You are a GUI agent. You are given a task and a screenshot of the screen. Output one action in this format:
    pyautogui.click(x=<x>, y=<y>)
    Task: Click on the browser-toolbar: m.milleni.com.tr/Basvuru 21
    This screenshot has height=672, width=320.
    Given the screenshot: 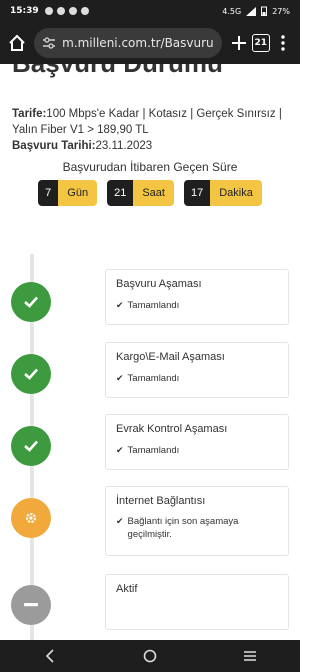 What is the action you would take?
    pyautogui.click(x=150, y=43)
    